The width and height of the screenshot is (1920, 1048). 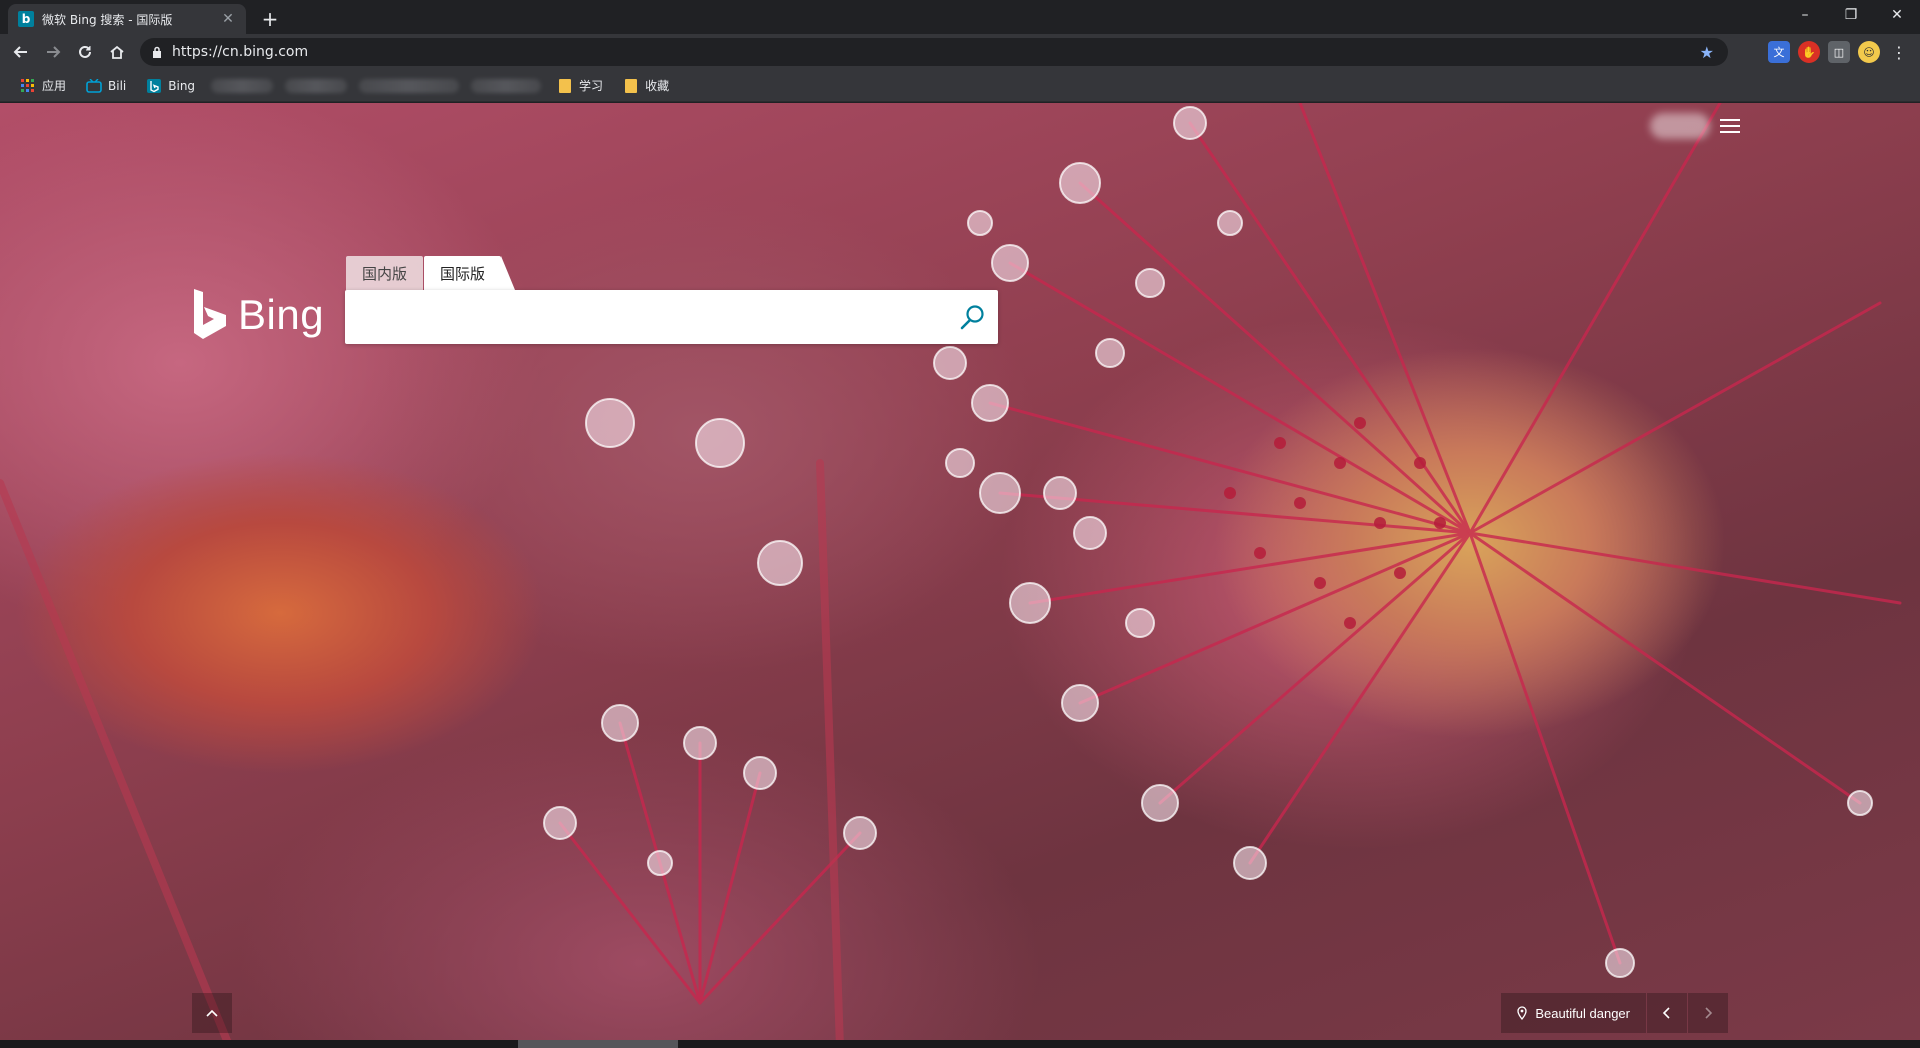 I want to click on reload-icon, so click(x=85, y=51).